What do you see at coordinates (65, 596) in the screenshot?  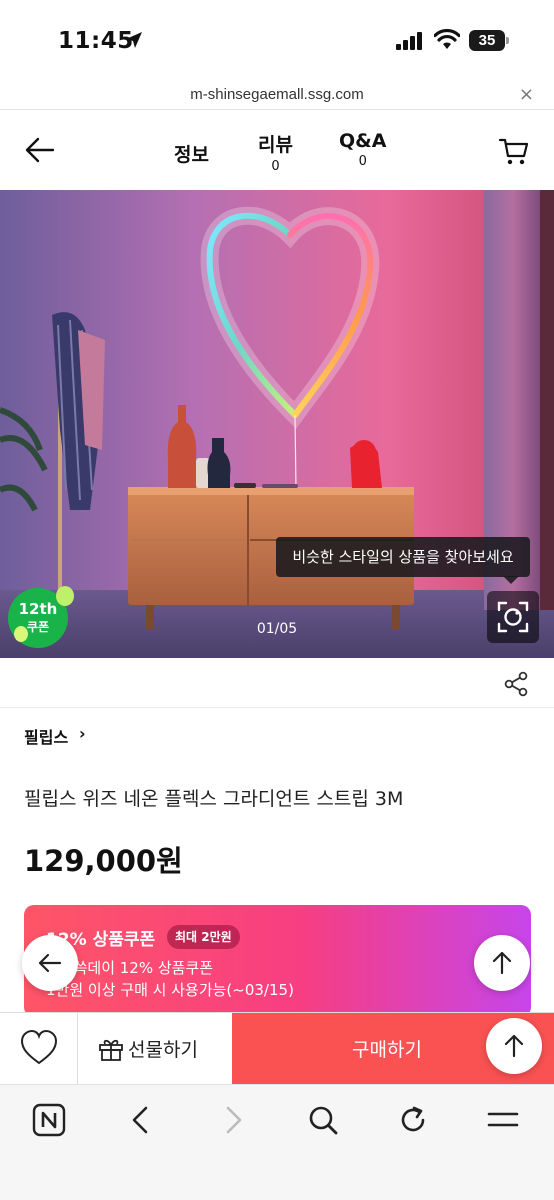 I see `balloon-icon` at bounding box center [65, 596].